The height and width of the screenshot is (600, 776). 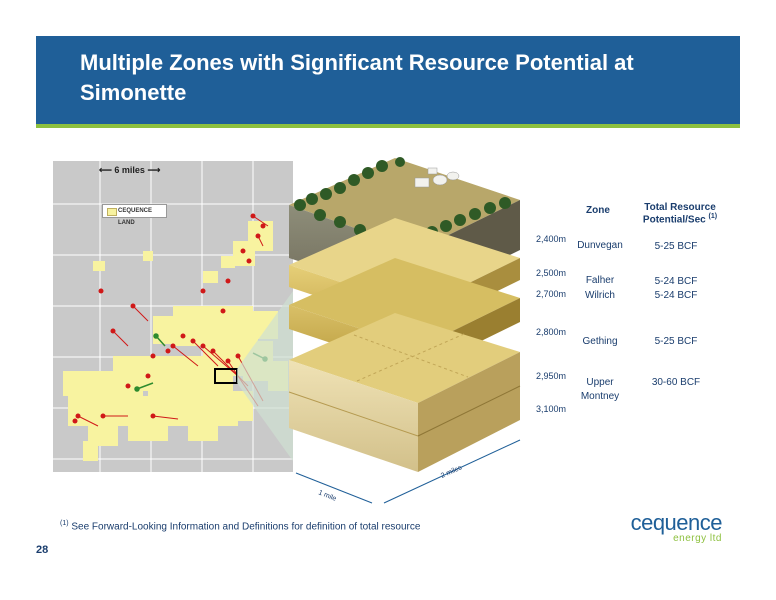 What do you see at coordinates (676, 341) in the screenshot?
I see `potential-gething: 5-25 BCF` at bounding box center [676, 341].